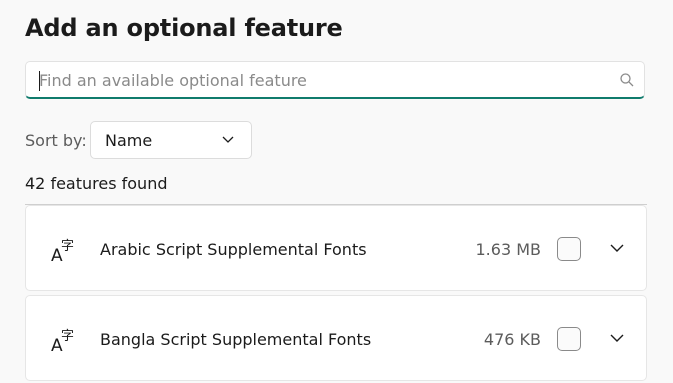 Image resolution: width=673 pixels, height=383 pixels. Describe the element at coordinates (56, 140) in the screenshot. I see `sort-label: Sort by:` at that location.